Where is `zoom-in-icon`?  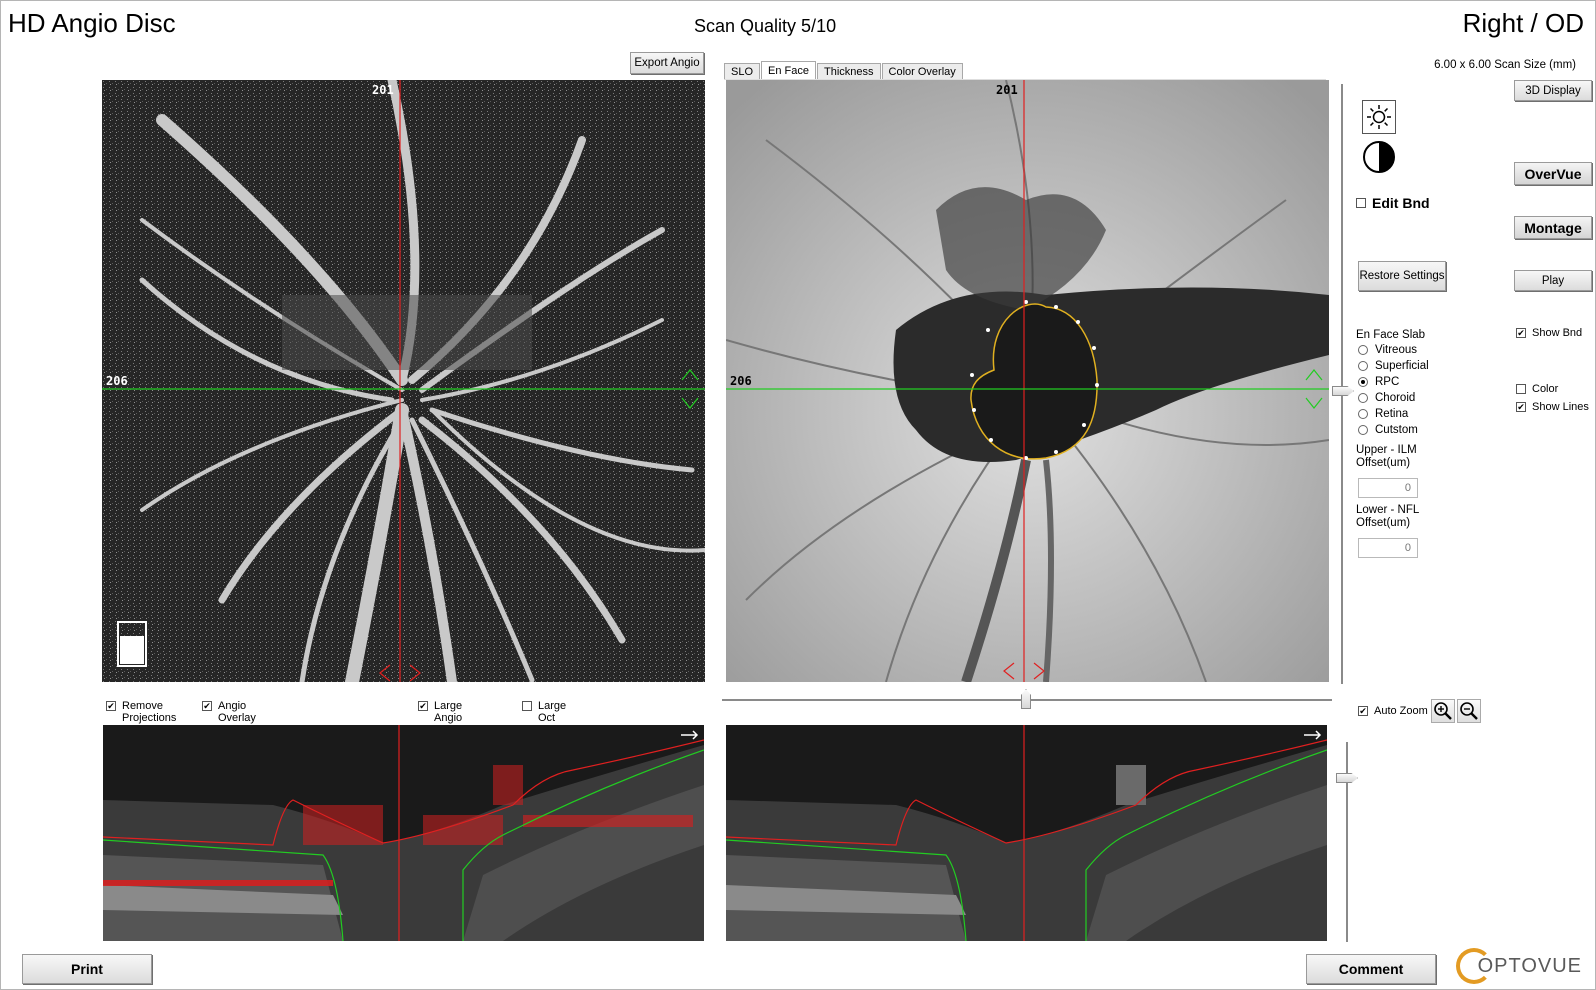
zoom-in-icon is located at coordinates (1443, 711).